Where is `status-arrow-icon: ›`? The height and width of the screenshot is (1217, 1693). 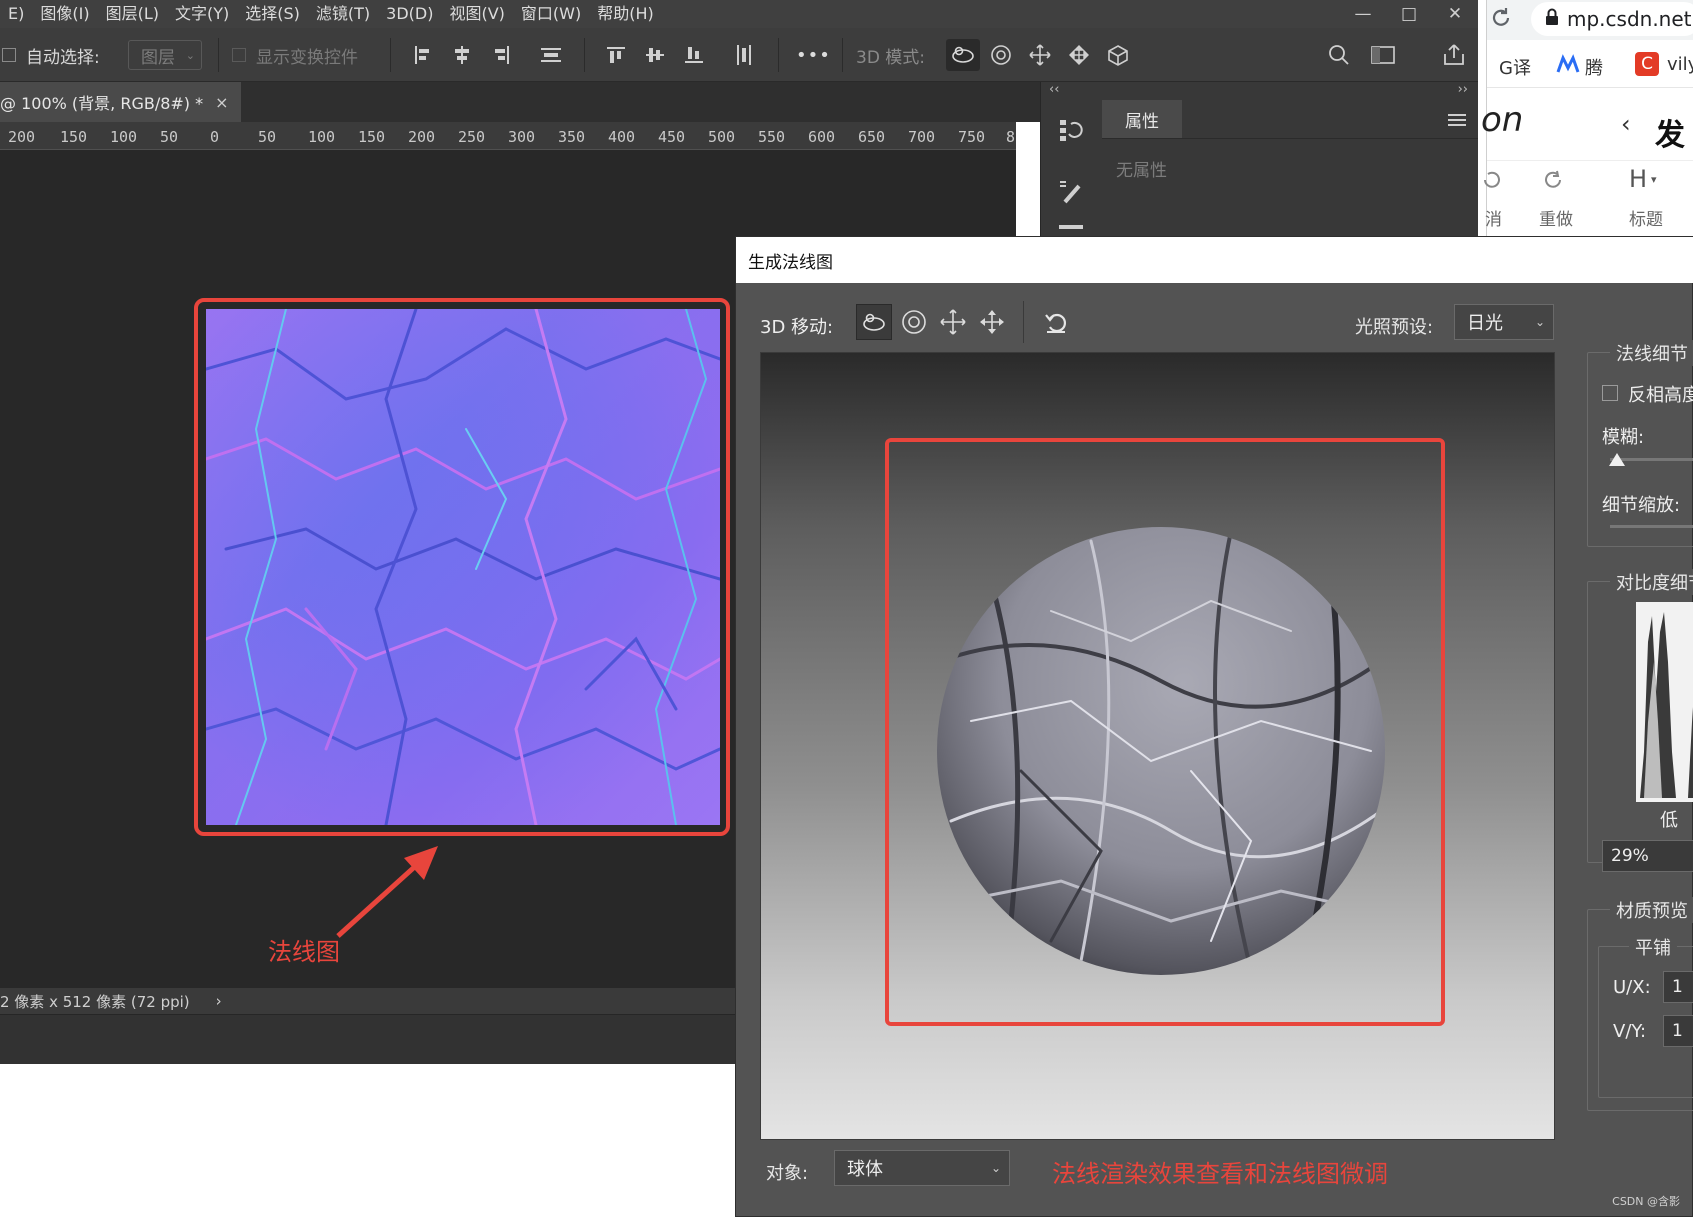
status-arrow-icon: › is located at coordinates (219, 1001).